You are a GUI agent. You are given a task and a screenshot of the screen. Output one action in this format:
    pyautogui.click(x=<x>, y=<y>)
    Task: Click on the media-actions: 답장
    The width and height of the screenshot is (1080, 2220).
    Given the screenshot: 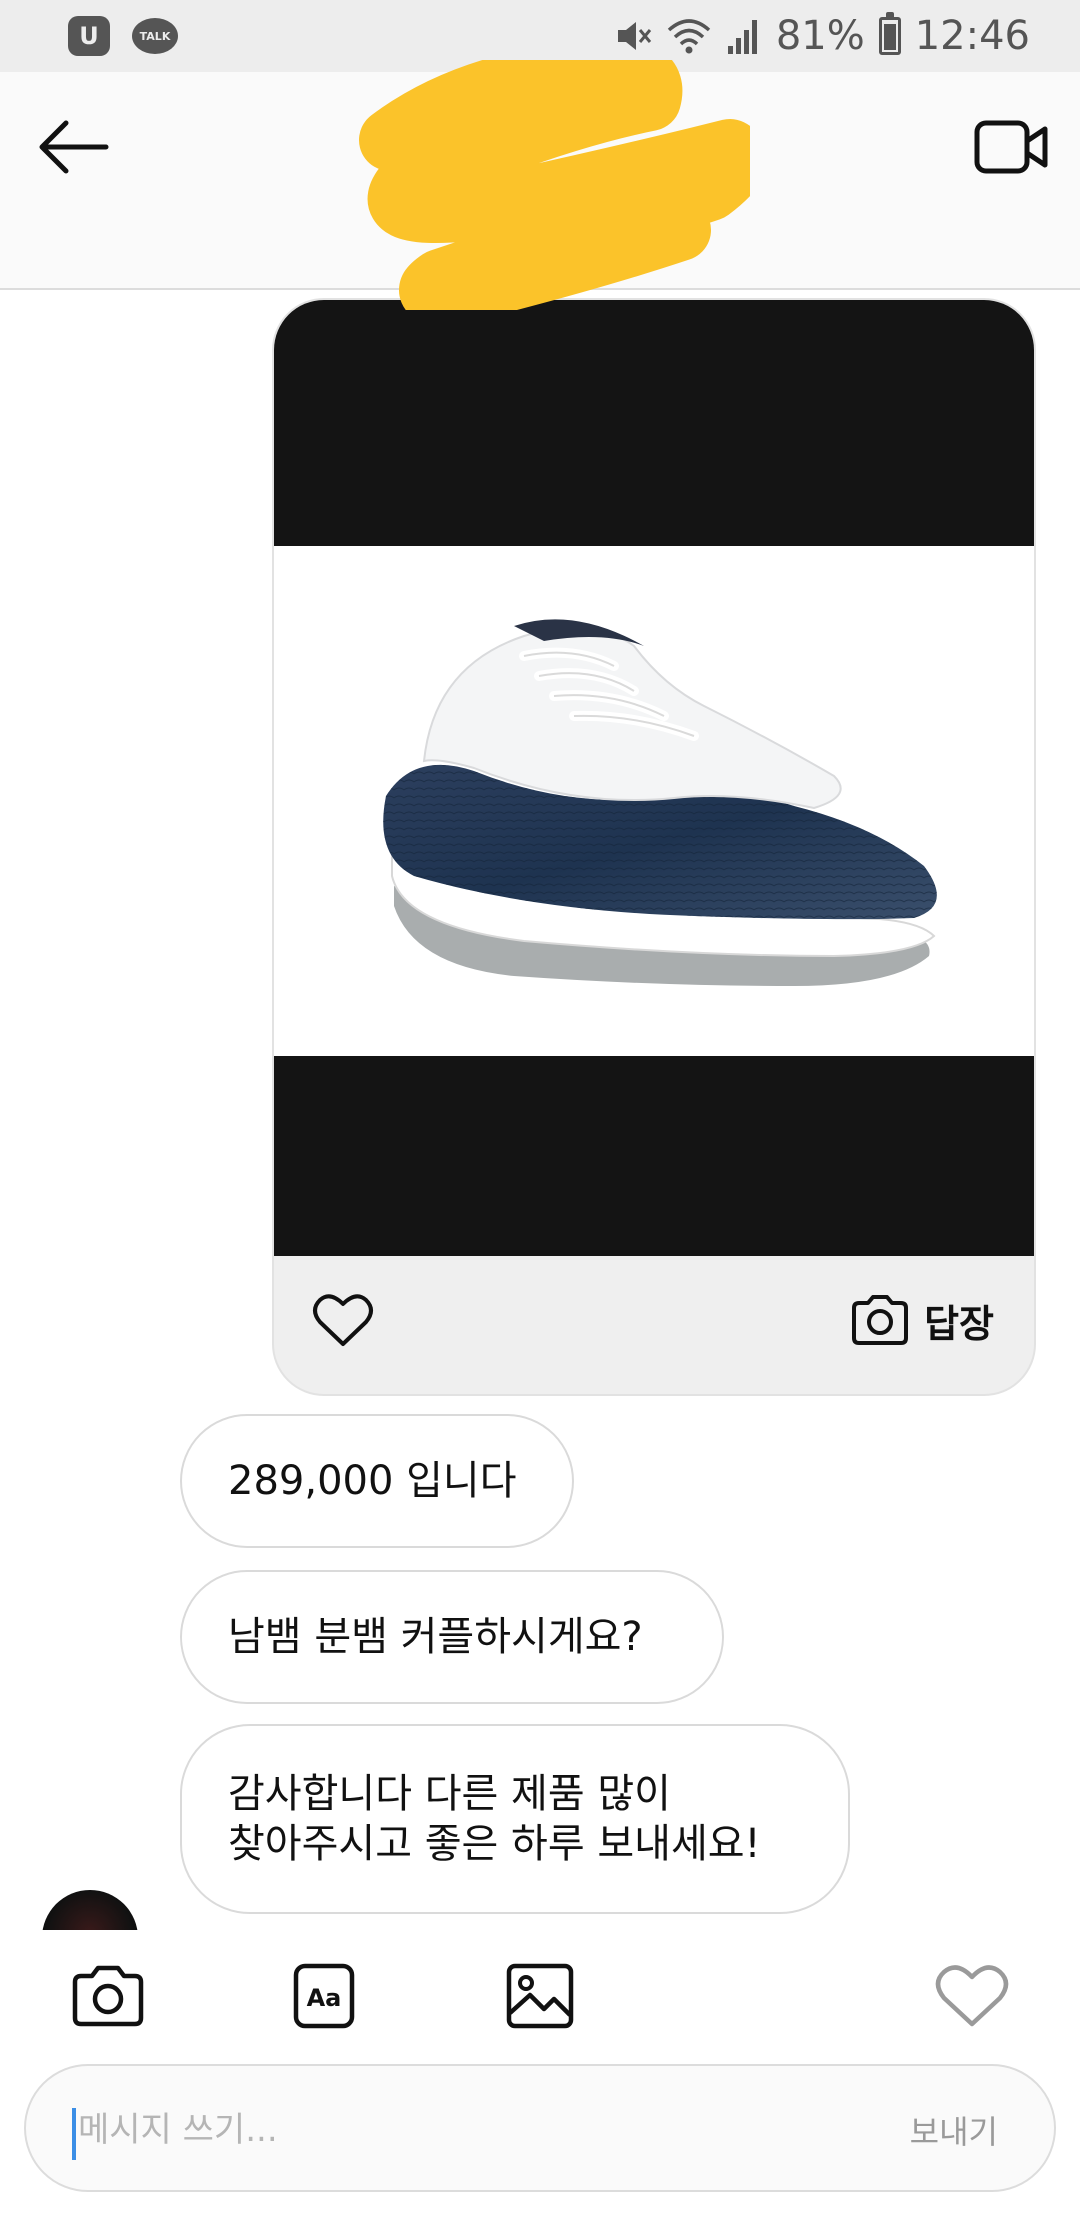 What is the action you would take?
    pyautogui.click(x=654, y=1325)
    